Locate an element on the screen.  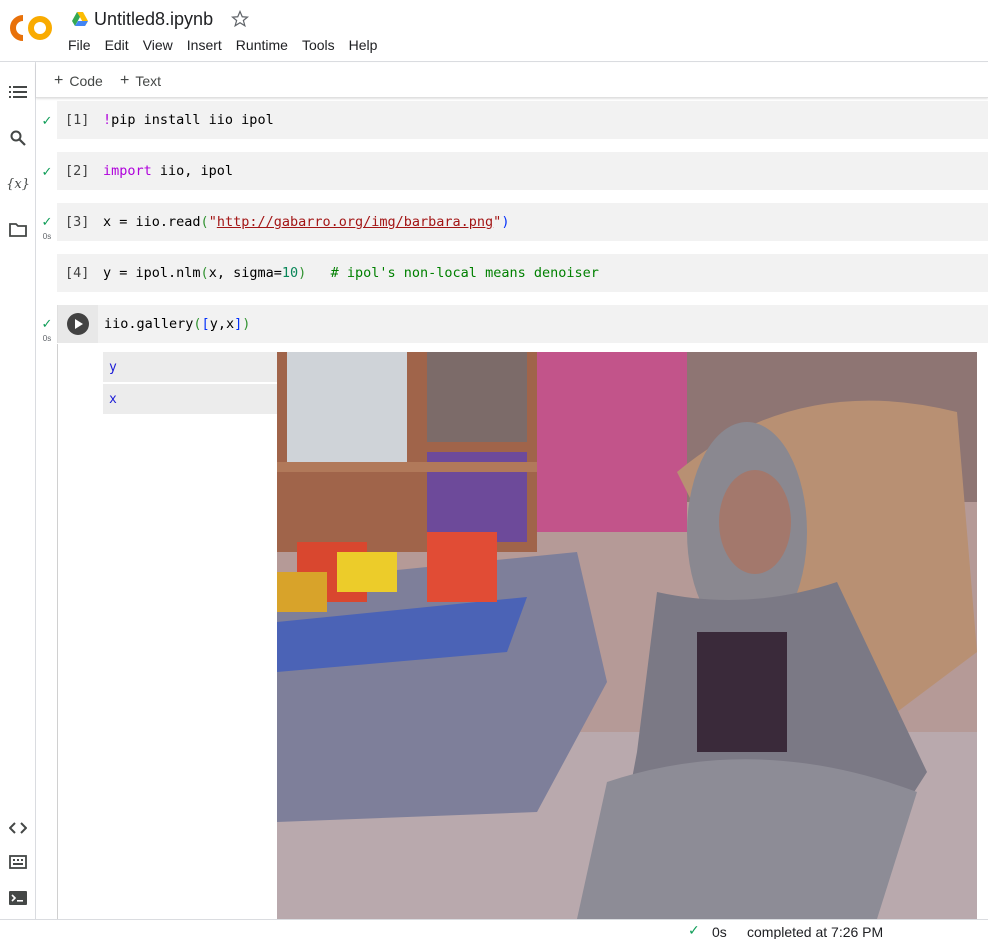
cell-code: import iio, ipol is located at coordinates (168, 171).